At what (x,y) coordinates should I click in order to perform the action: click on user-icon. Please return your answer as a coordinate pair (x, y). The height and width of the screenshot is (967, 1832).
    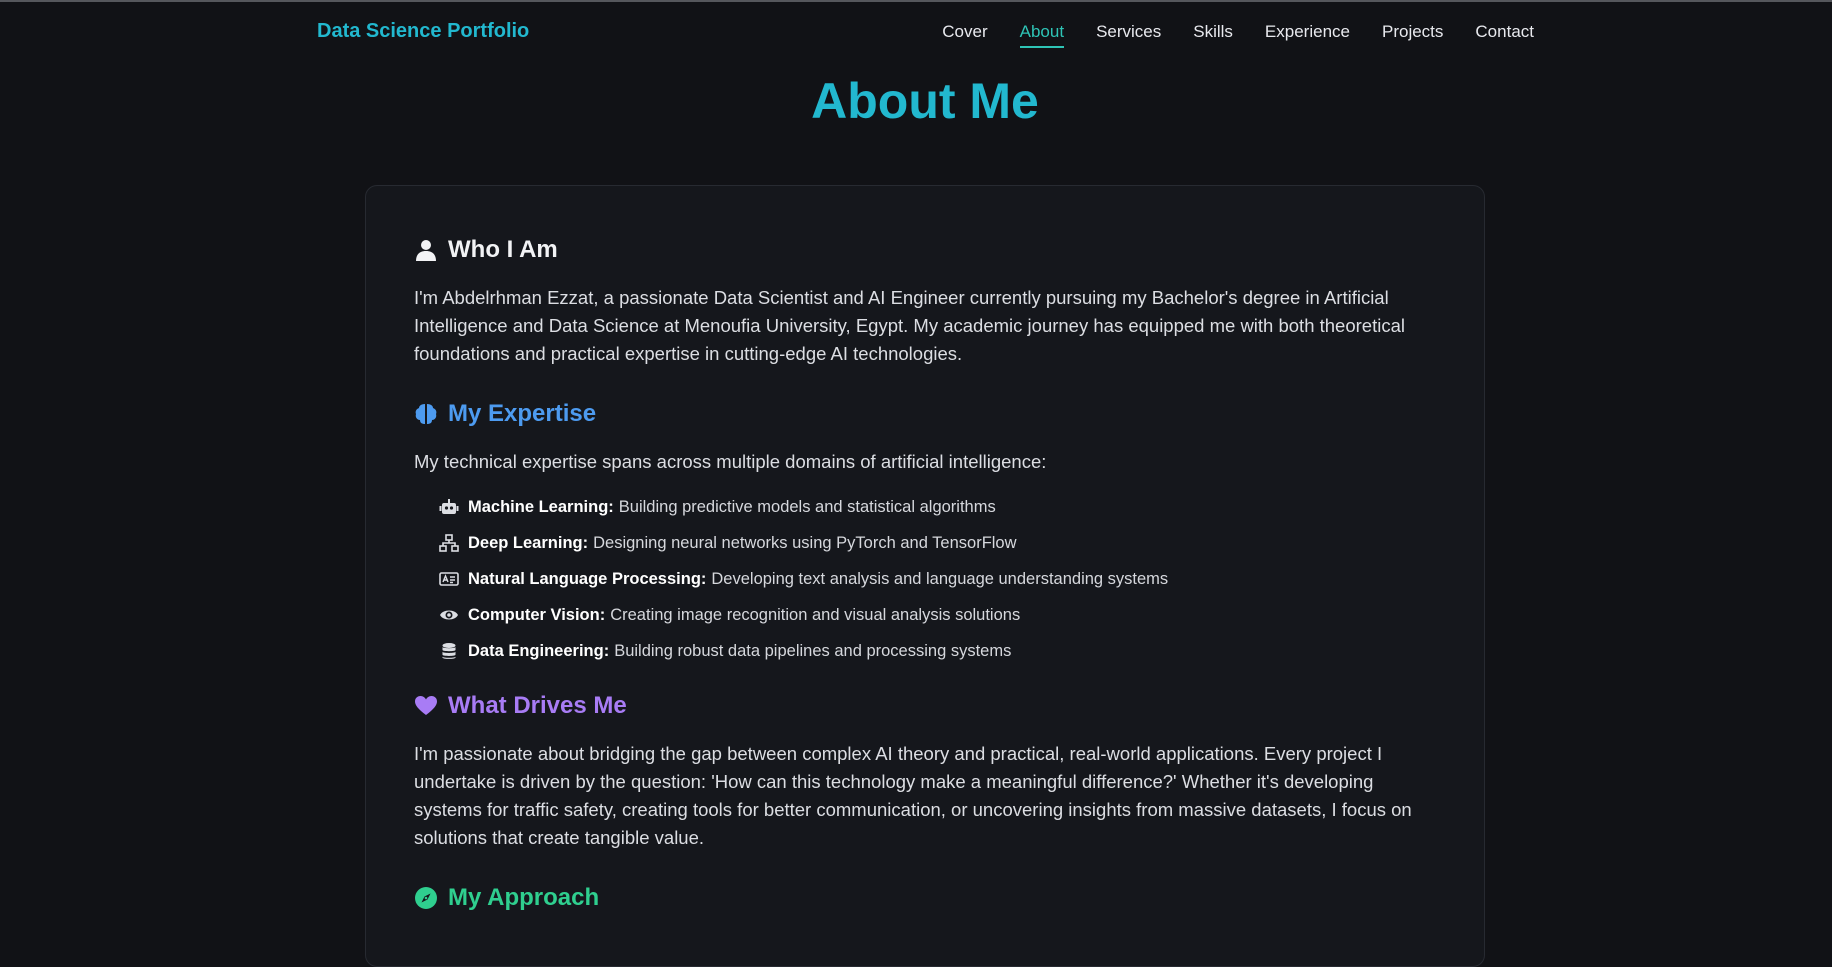
    Looking at the image, I should click on (426, 250).